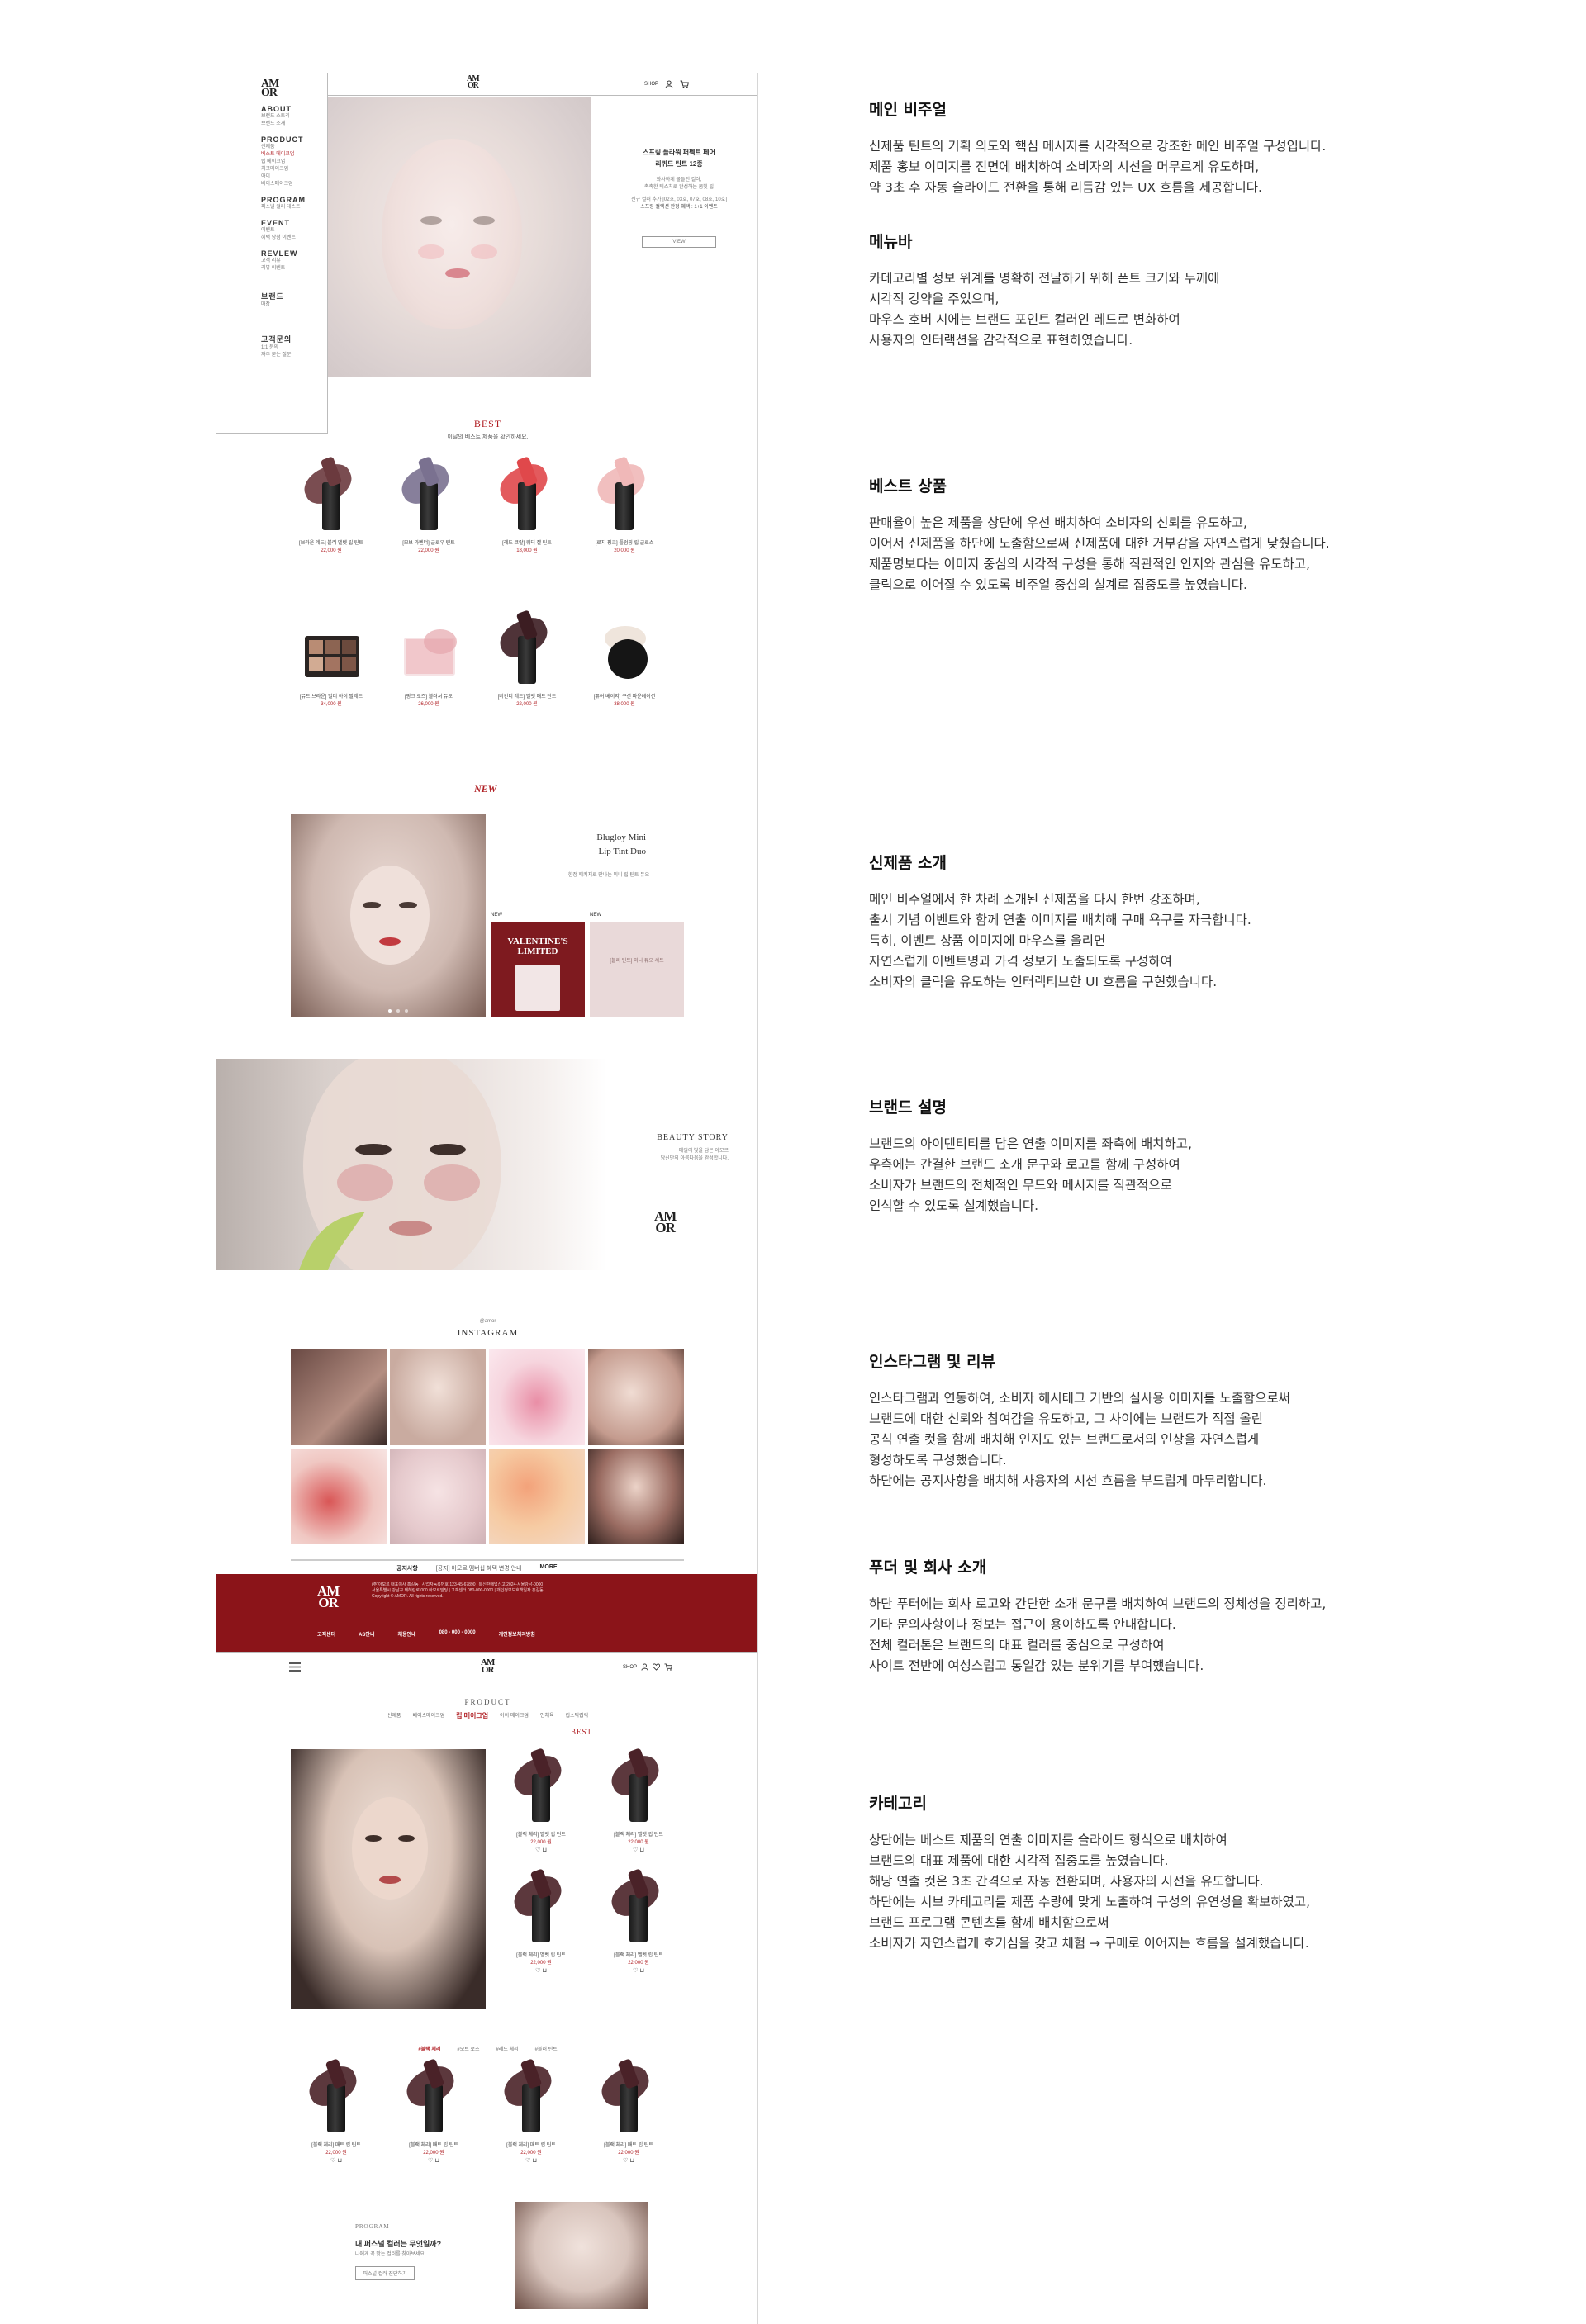 This screenshot has height=2324, width=1586. Describe the element at coordinates (406, 1634) in the screenshot. I see `footer-link: 채용안내` at that location.